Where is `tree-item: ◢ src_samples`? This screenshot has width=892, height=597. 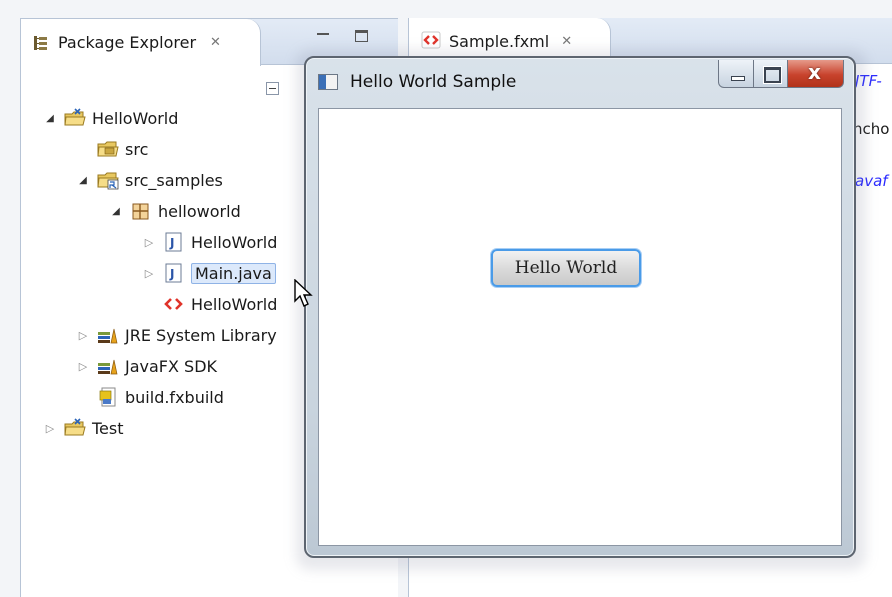
tree-item: ◢ src_samples is located at coordinates (150, 180).